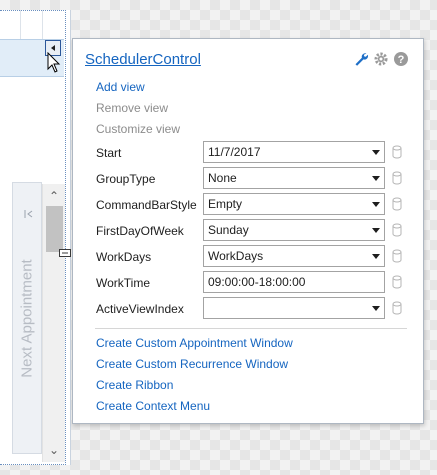 Image resolution: width=437 pixels, height=475 pixels. Describe the element at coordinates (294, 256) in the screenshot. I see `workdays-select: WorkDays` at that location.